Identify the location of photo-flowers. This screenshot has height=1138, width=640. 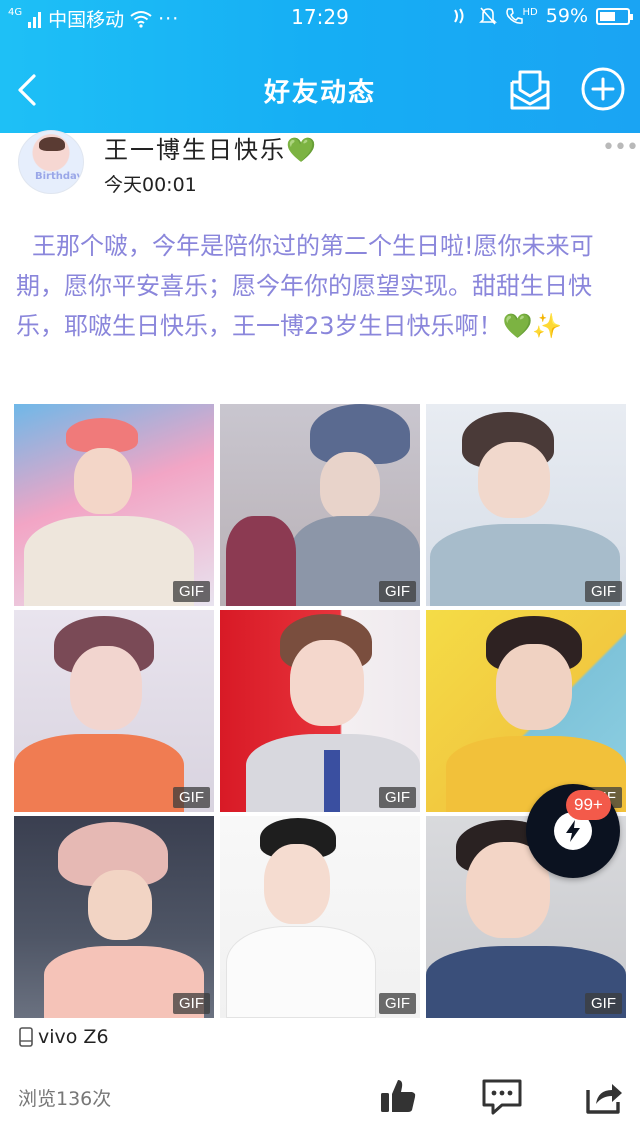
(261, 561).